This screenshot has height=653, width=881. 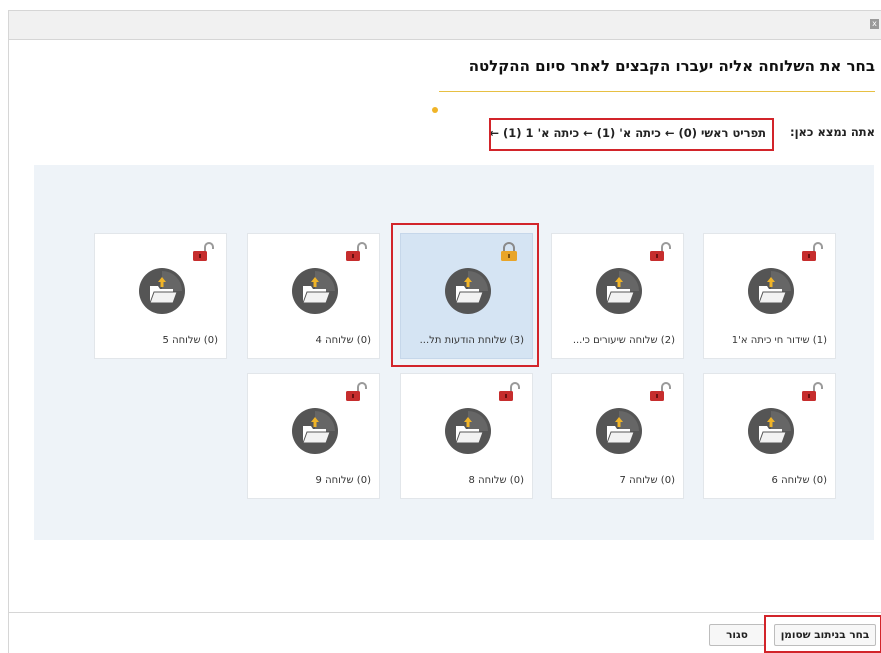 What do you see at coordinates (779, 340) in the screenshot?
I see `extension-label: (1) שידור חי כיתה א'1` at bounding box center [779, 340].